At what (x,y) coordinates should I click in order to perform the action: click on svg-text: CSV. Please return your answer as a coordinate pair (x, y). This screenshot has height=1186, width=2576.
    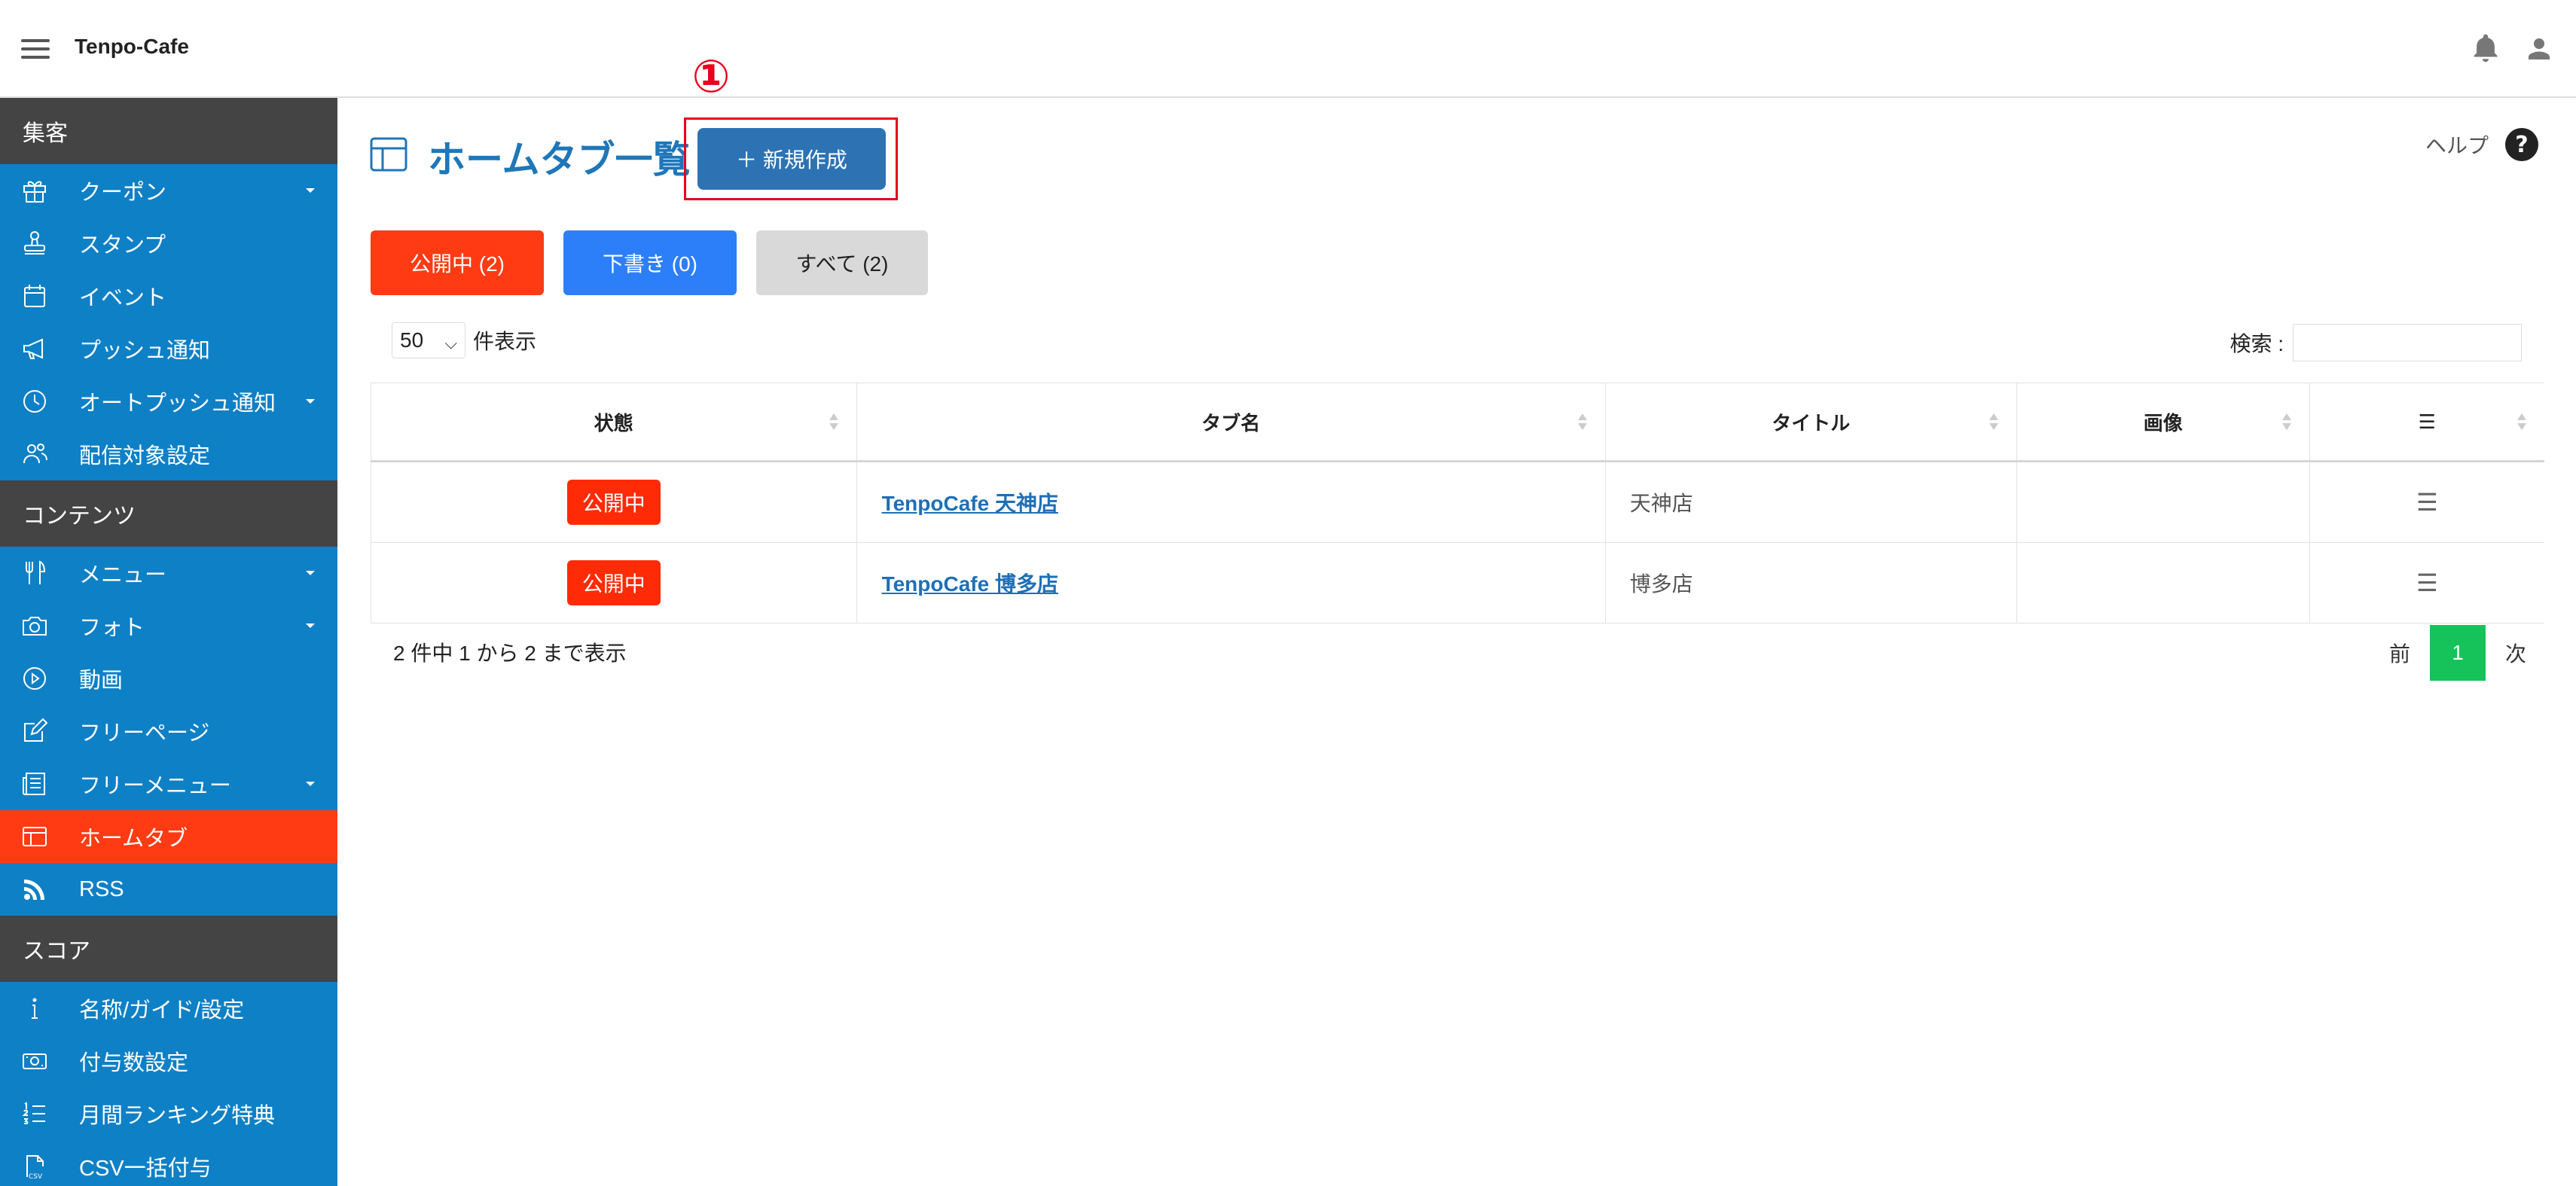
    Looking at the image, I should click on (36, 1177).